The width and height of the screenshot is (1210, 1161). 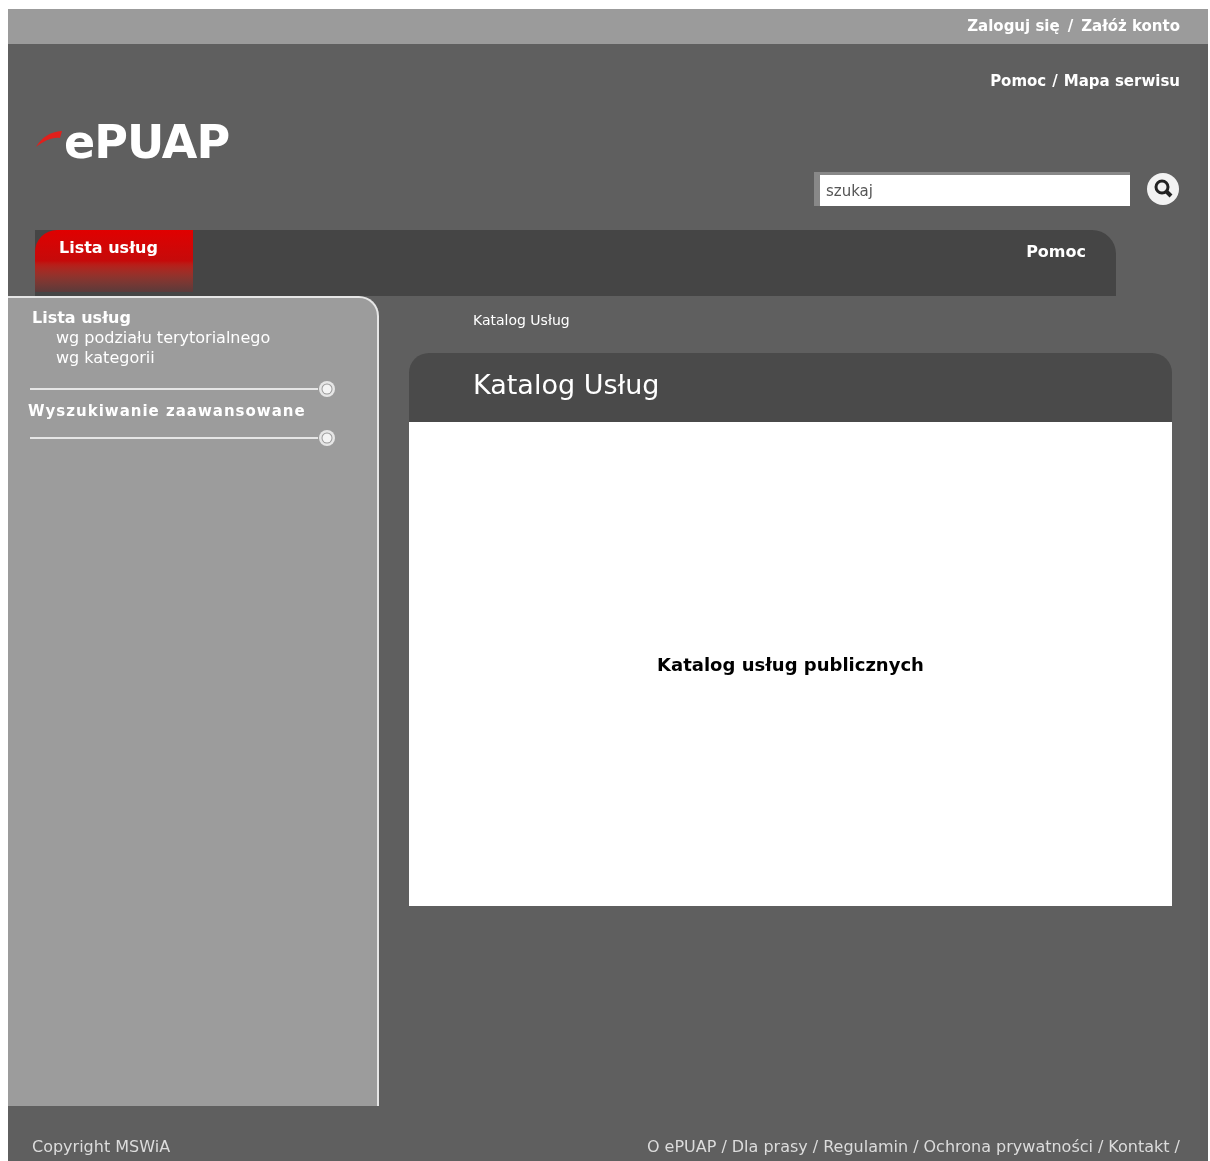 I want to click on footer-link: Dla prasy, so click(x=769, y=1147).